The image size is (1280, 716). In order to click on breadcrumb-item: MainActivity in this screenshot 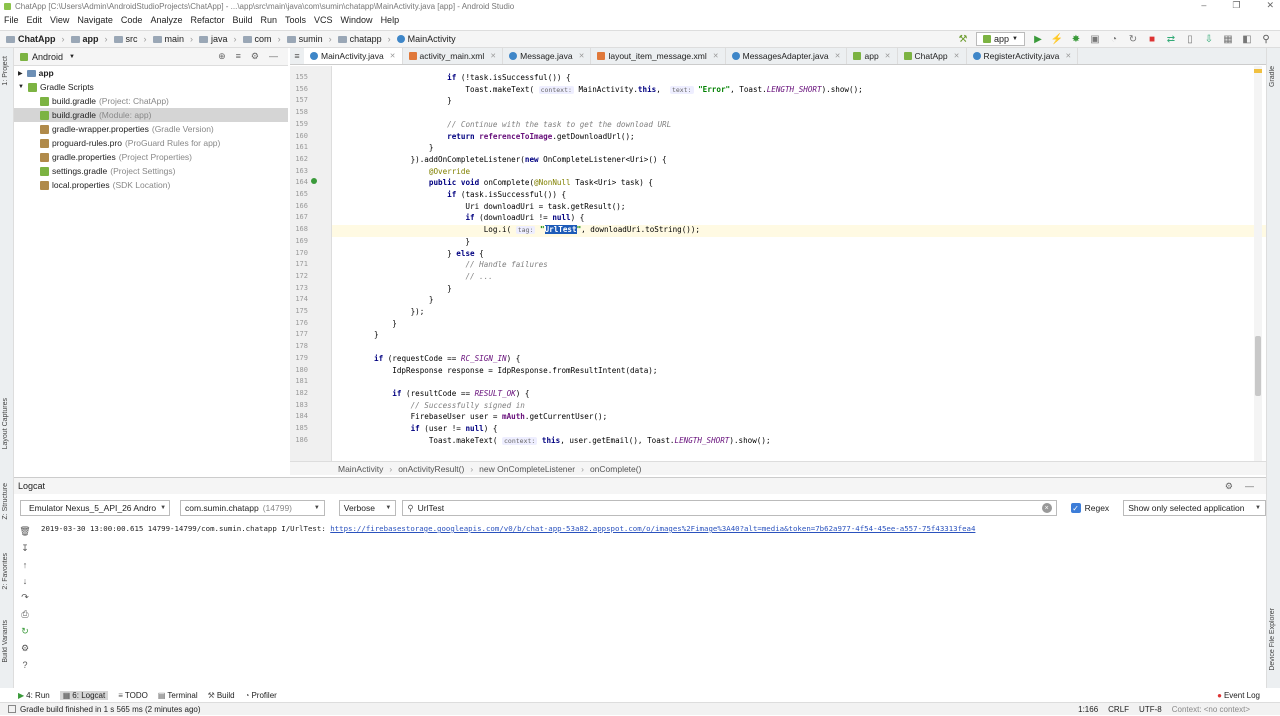, I will do `click(426, 39)`.